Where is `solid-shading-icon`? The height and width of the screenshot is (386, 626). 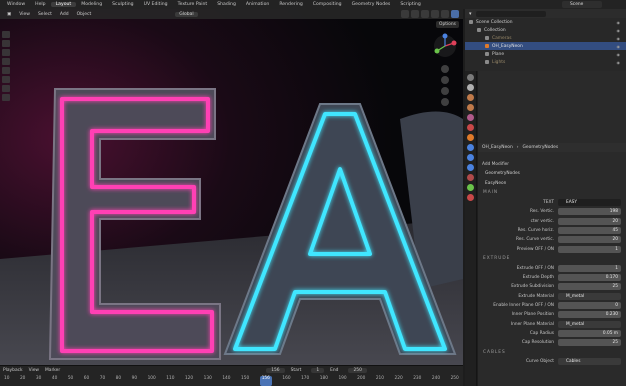 solid-shading-icon is located at coordinates (435, 14).